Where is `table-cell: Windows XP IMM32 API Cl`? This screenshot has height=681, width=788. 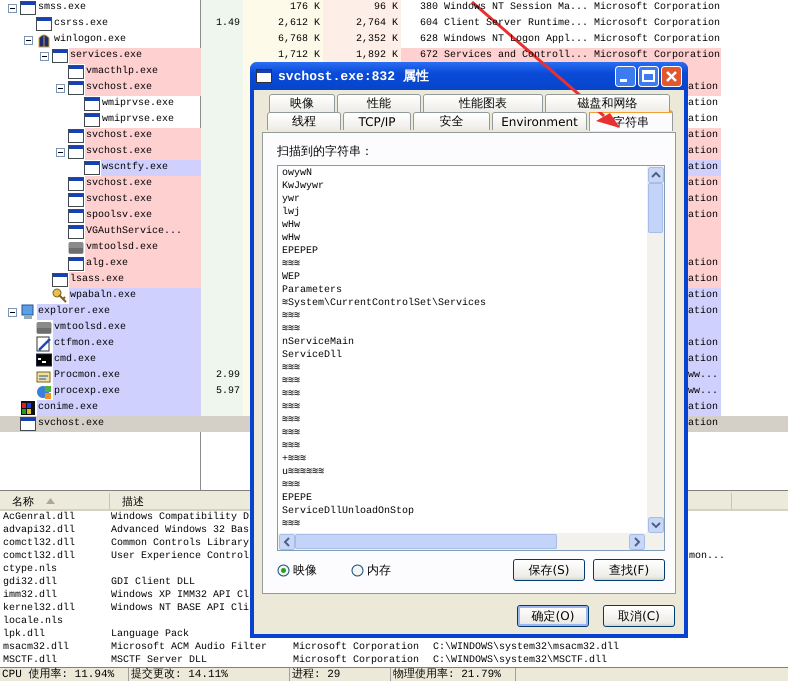
table-cell: Windows XP IMM32 API Cl is located at coordinates (180, 595).